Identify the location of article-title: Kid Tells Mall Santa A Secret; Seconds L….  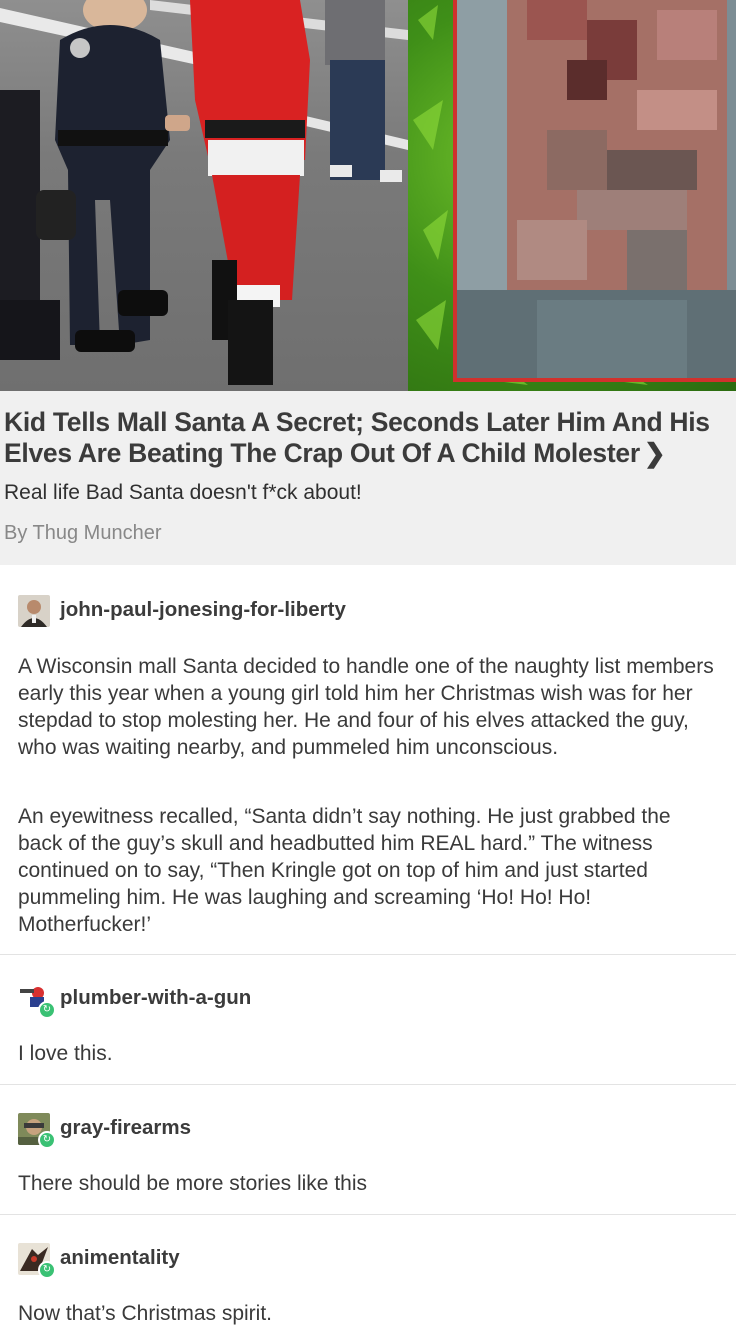
(364, 438).